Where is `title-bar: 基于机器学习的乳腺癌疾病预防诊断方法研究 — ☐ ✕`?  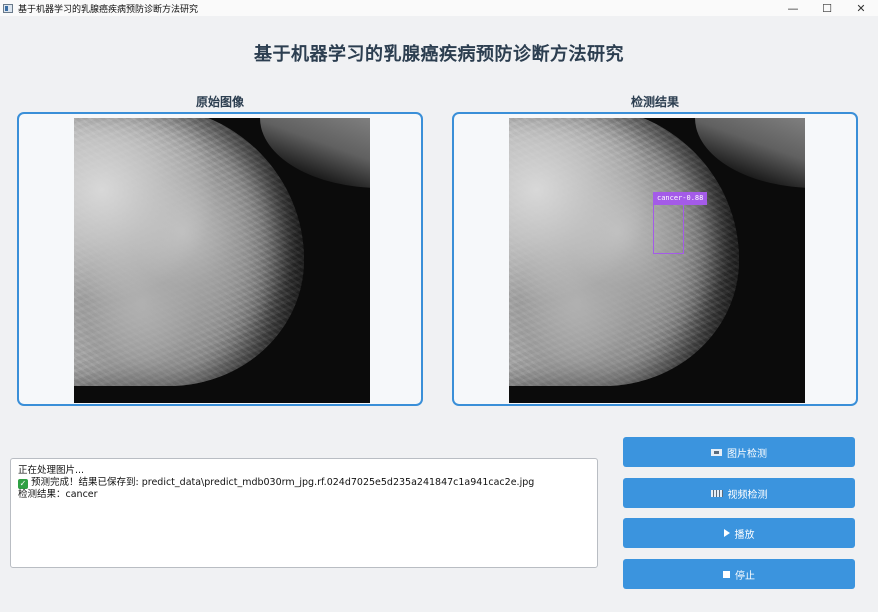 title-bar: 基于机器学习的乳腺癌疾病预防诊断方法研究 — ☐ ✕ is located at coordinates (439, 8).